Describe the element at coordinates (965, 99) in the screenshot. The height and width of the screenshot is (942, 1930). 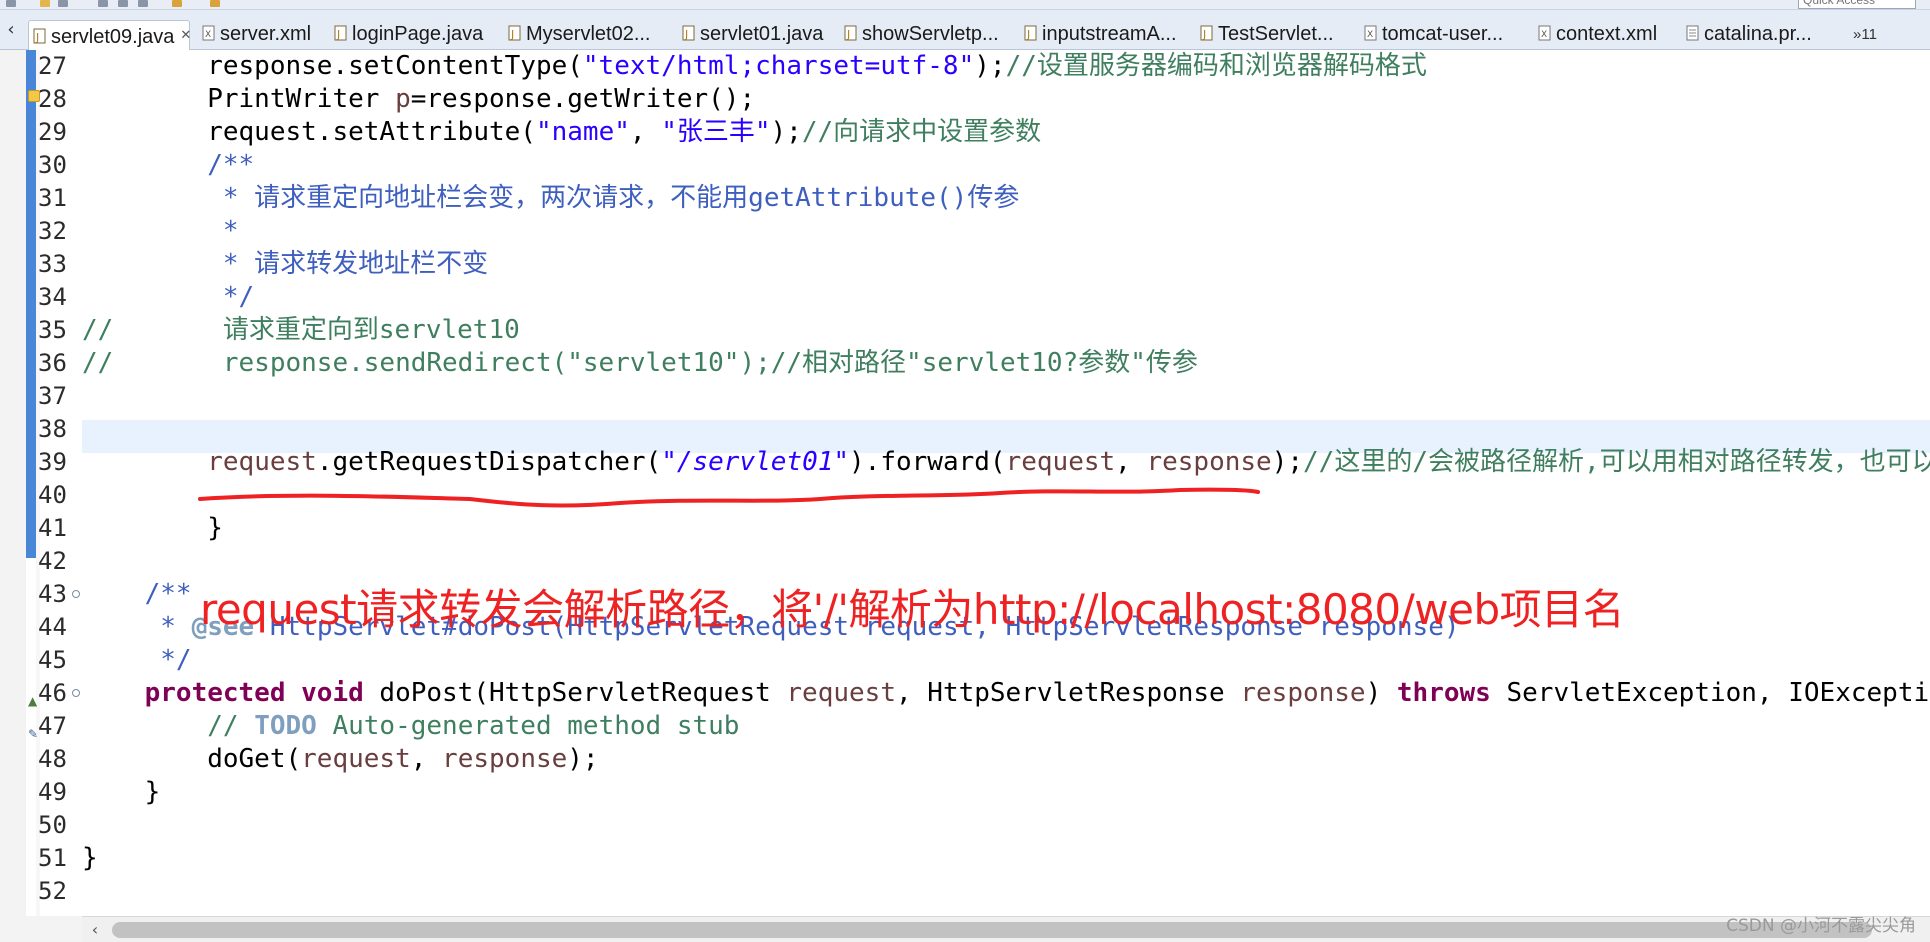
I see `code-line: 28 PrintWriter p=response.getWriter();` at that location.